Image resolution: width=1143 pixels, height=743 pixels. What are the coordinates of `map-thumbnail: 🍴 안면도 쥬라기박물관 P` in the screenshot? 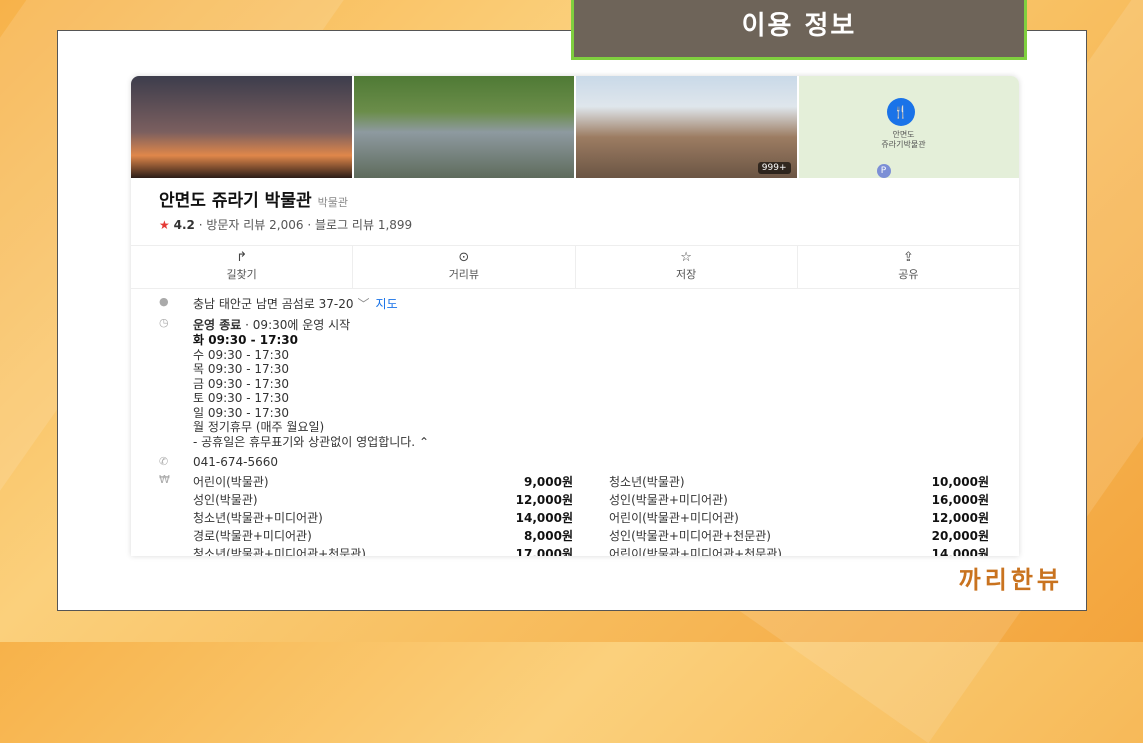 It's located at (908, 127).